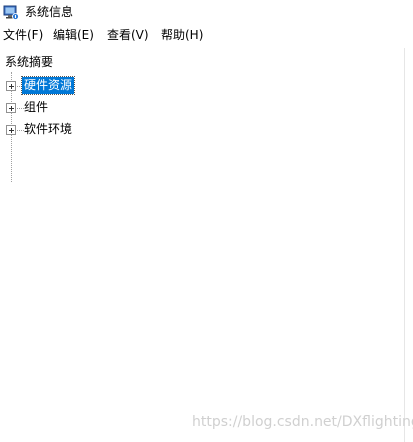 The image size is (413, 442). What do you see at coordinates (48, 129) in the screenshot?
I see `tree-node-label: 软件环境` at bounding box center [48, 129].